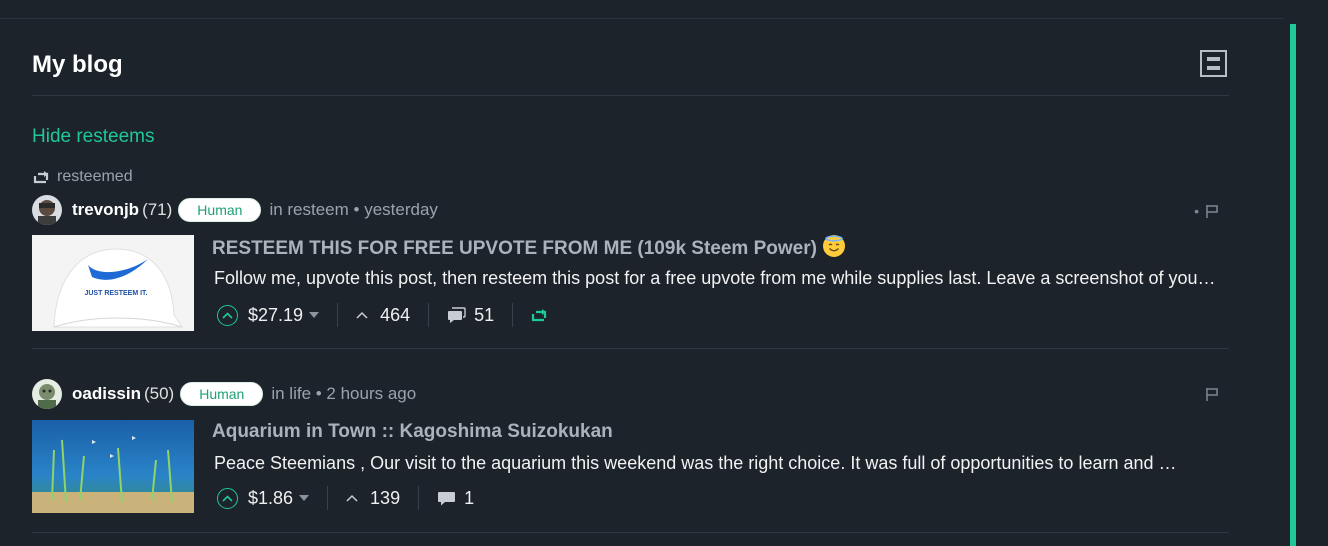 This screenshot has height=546, width=1328. Describe the element at coordinates (469, 498) in the screenshot. I see `comment-count-value: 1` at that location.